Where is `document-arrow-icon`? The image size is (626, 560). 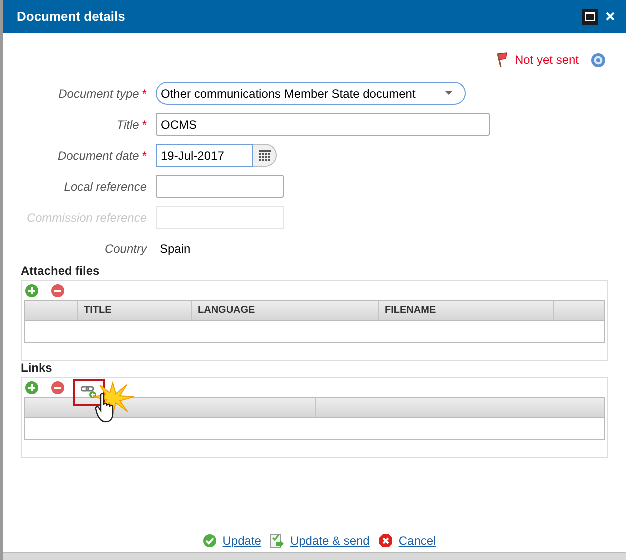
document-arrow-icon is located at coordinates (278, 541).